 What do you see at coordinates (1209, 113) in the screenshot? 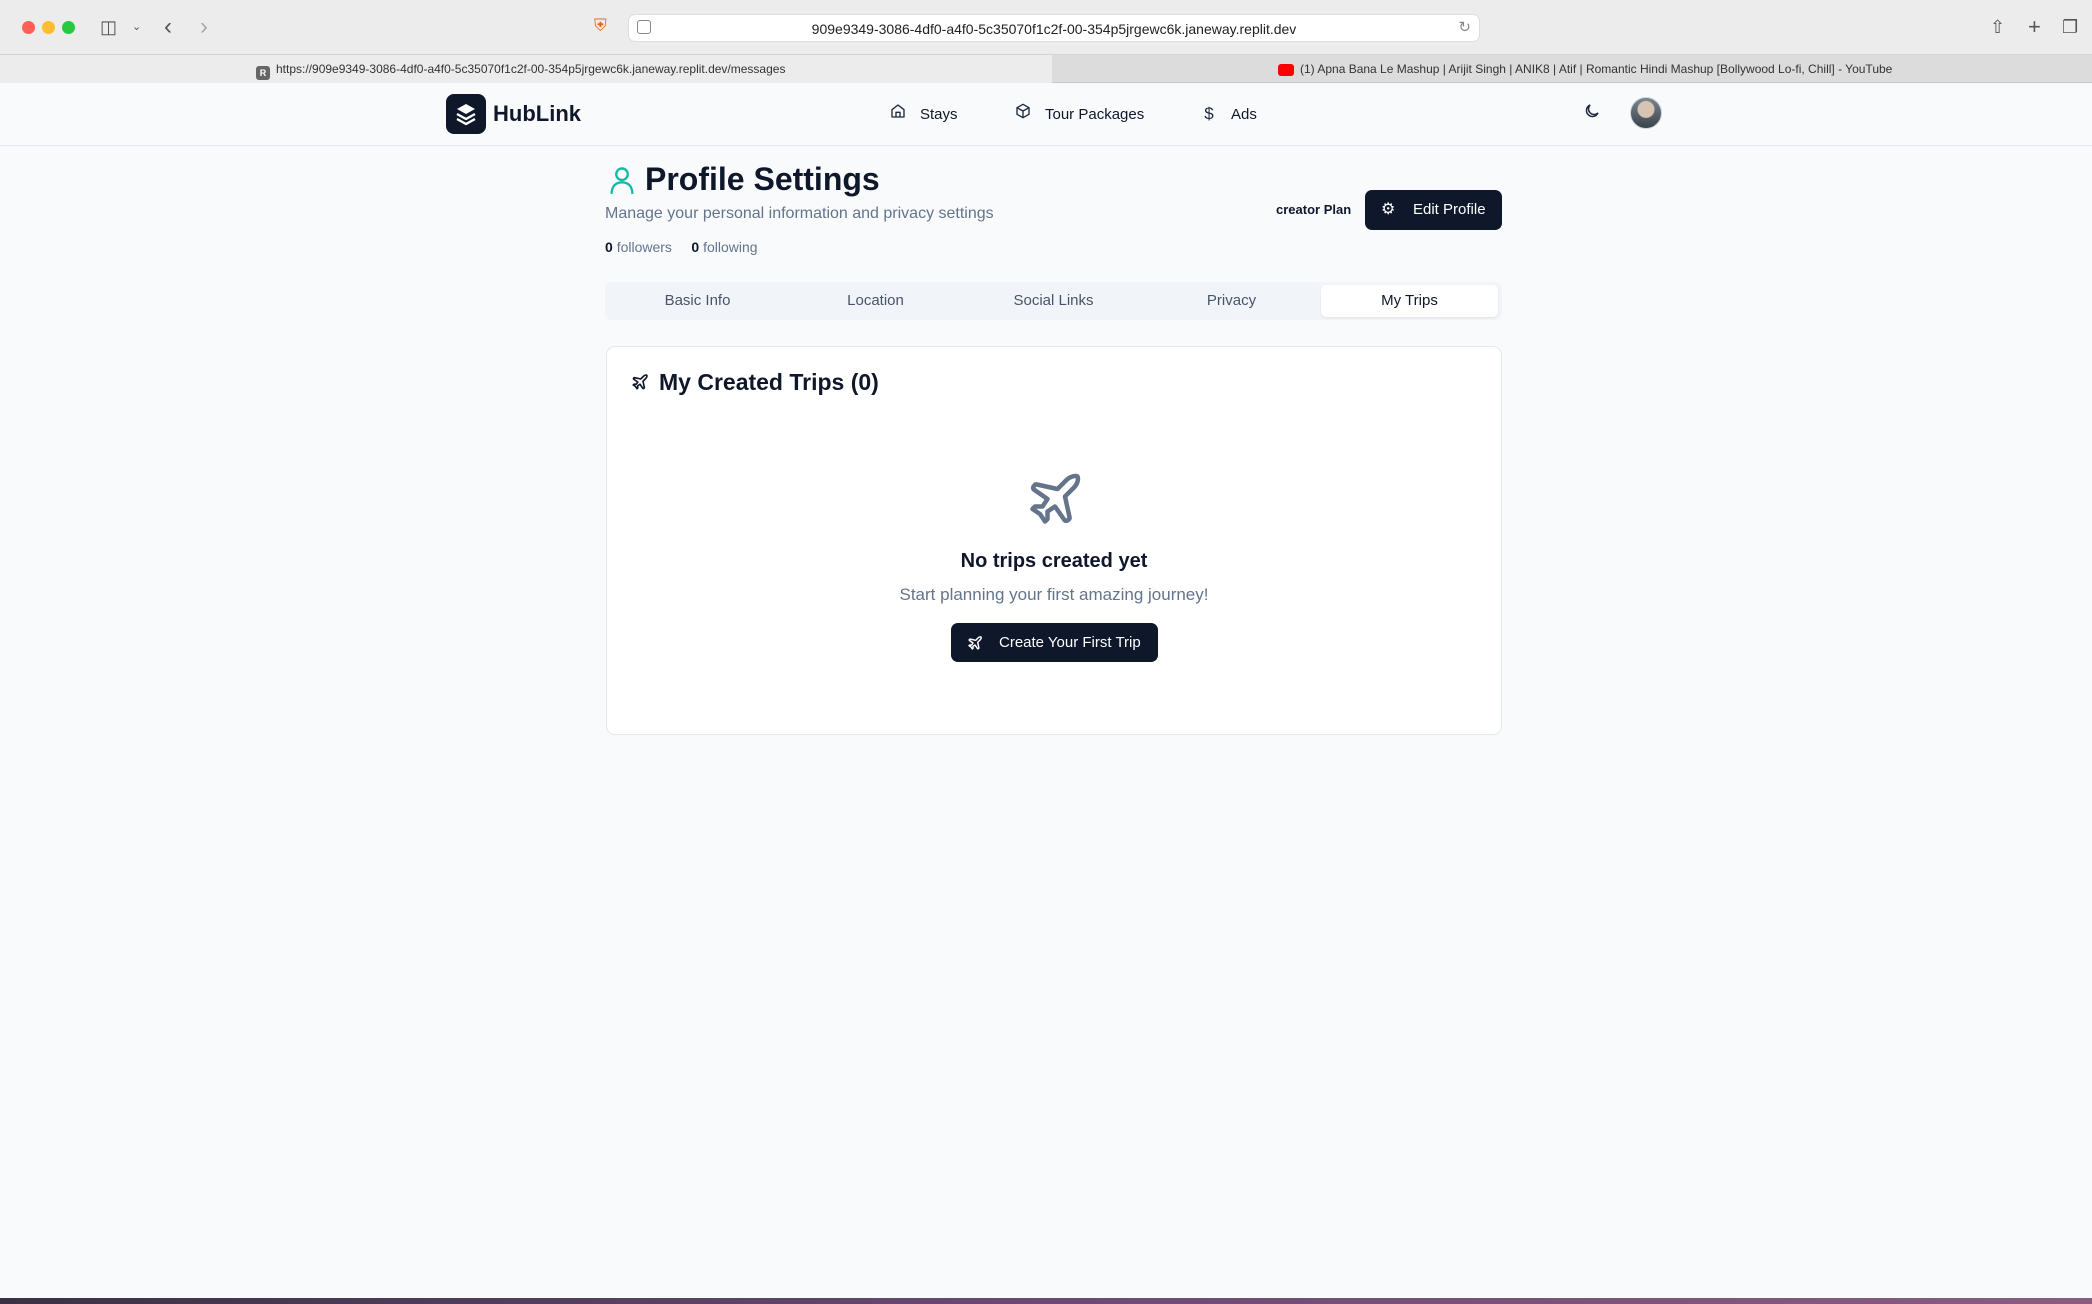
I see `dollar-icon: $` at bounding box center [1209, 113].